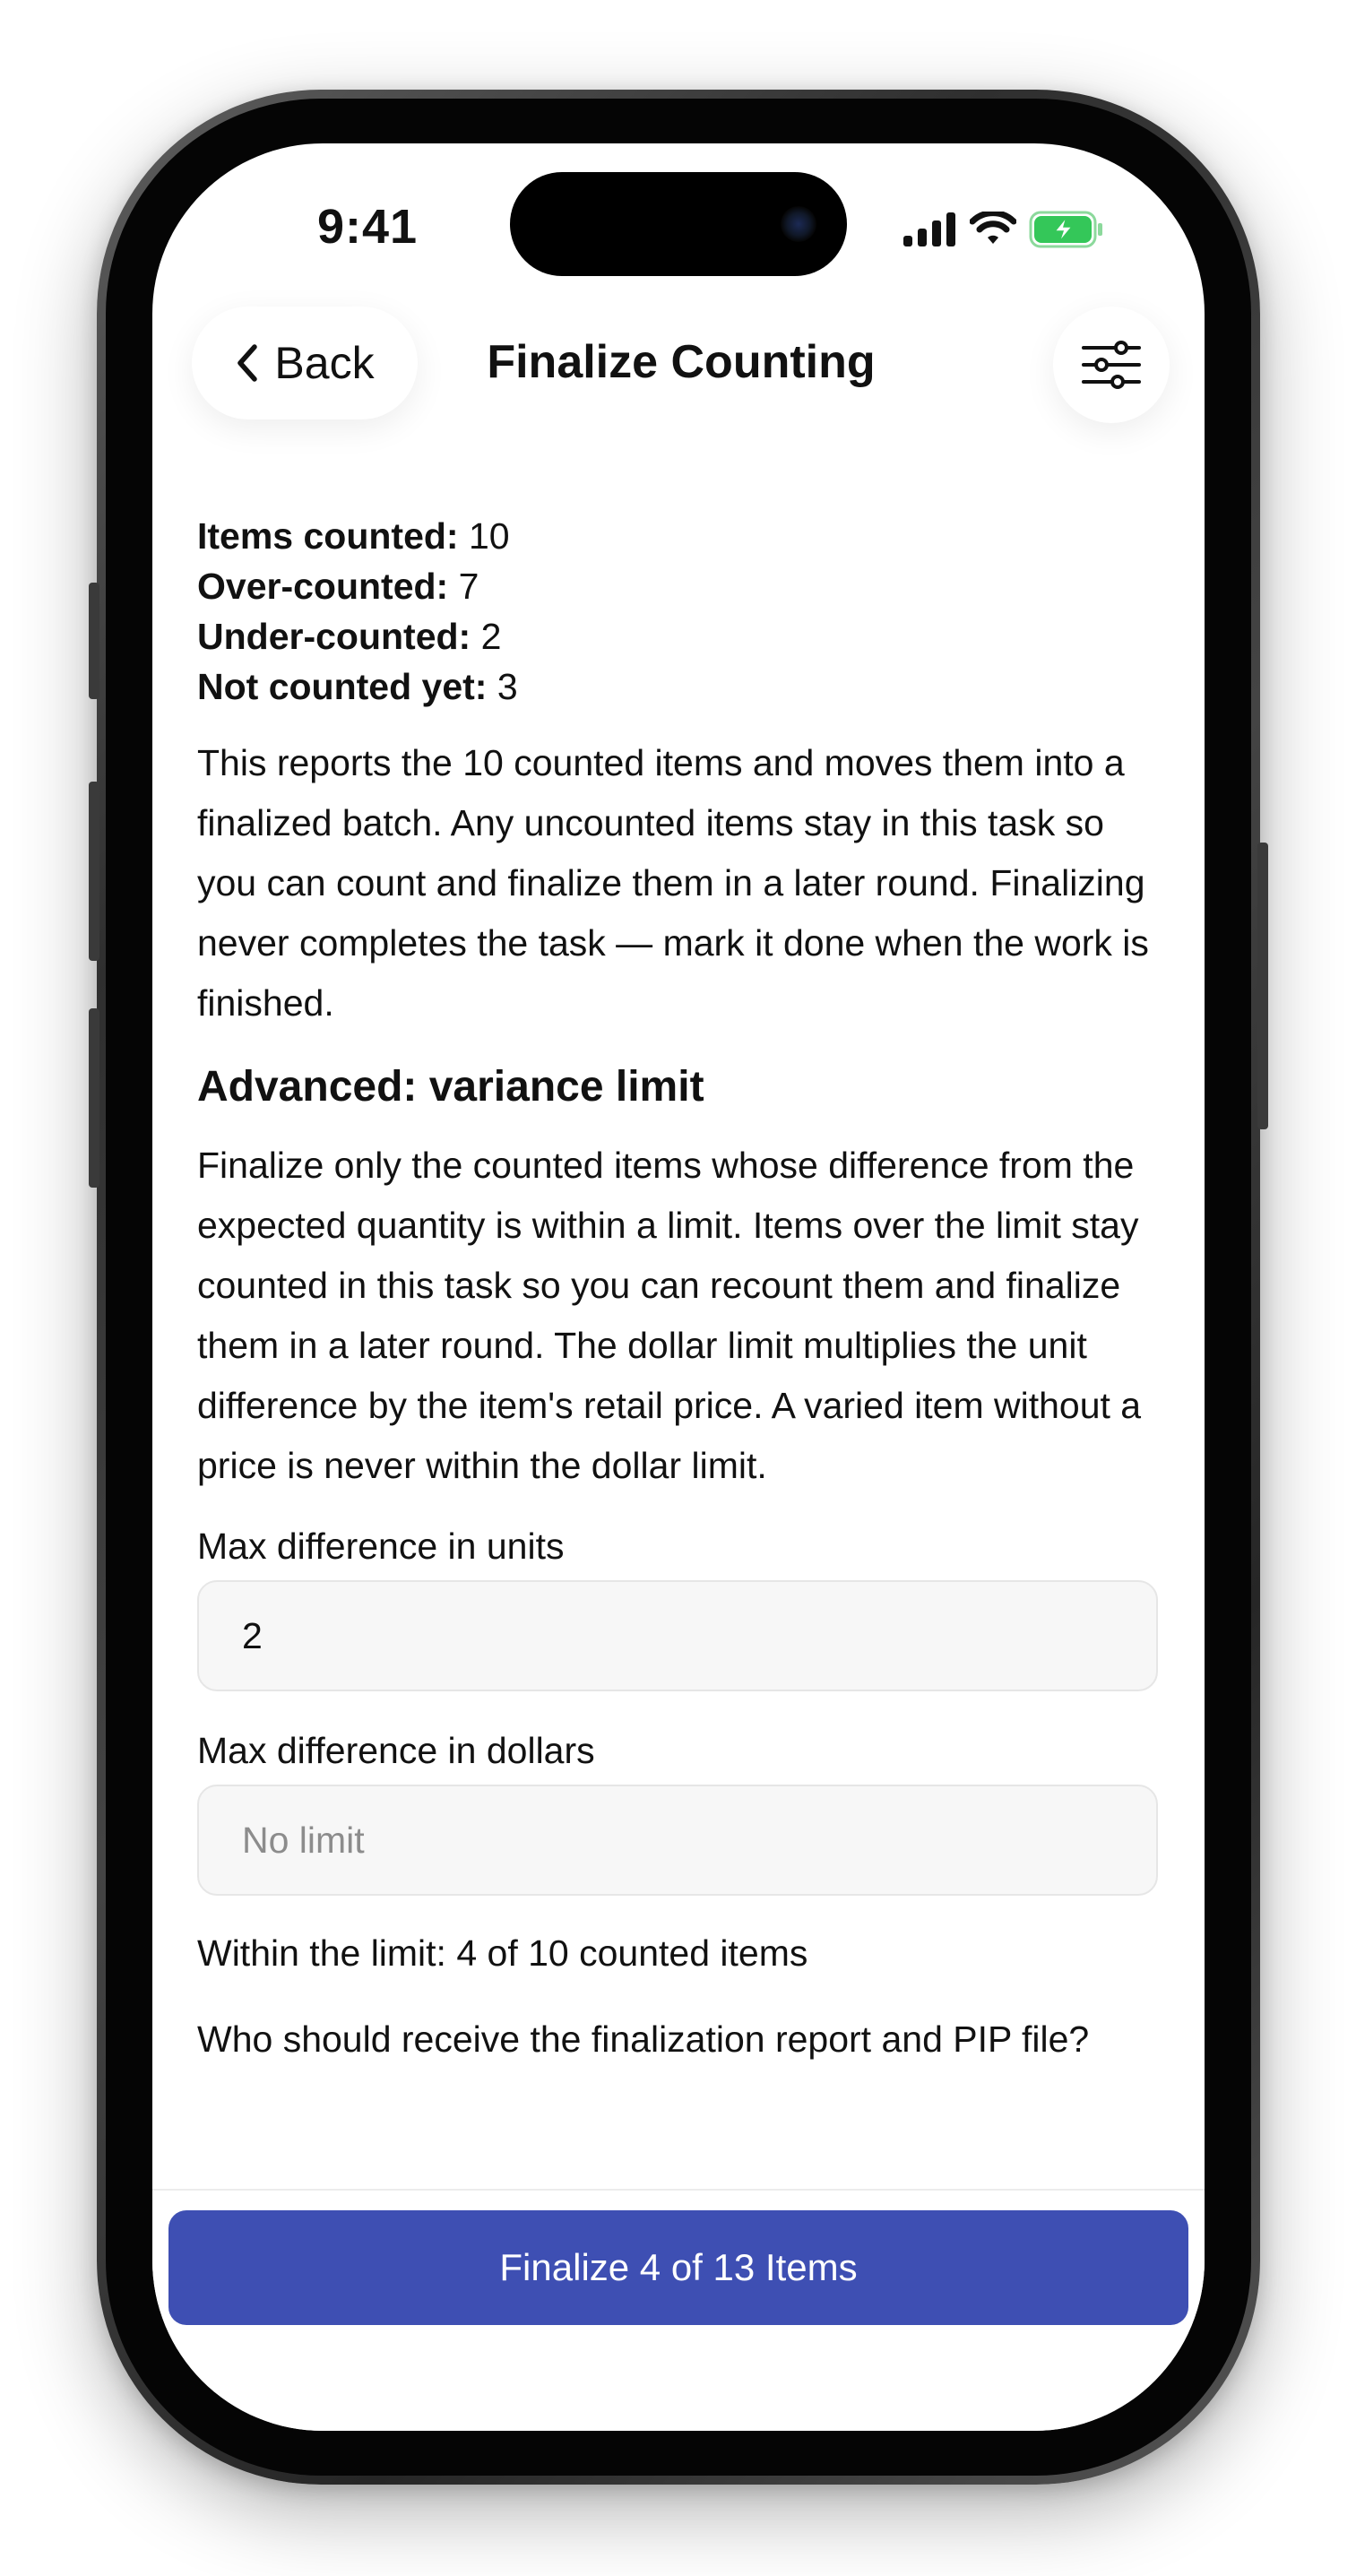  I want to click on volume-down-button, so click(94, 1098).